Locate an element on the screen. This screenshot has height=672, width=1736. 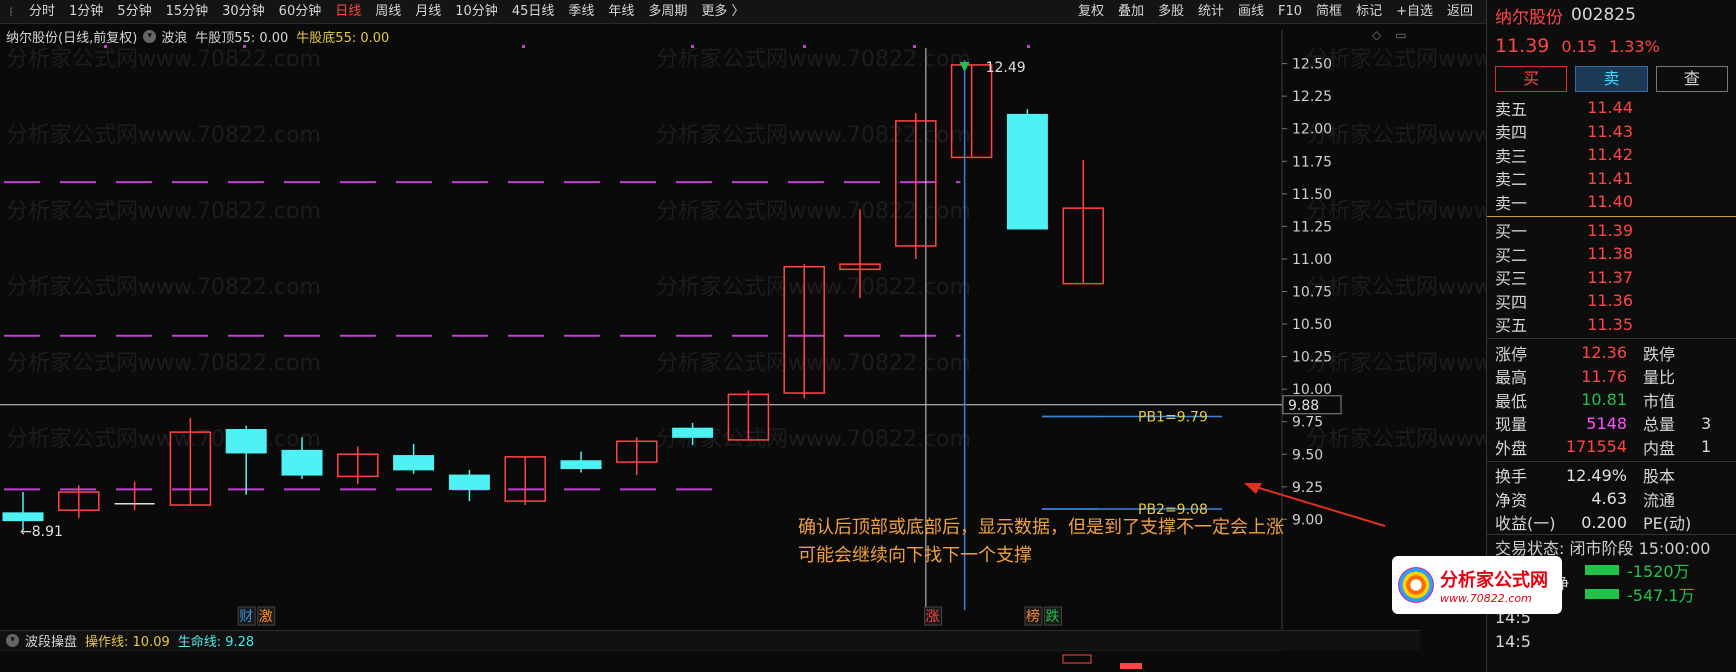
level-price: 11.44 is located at coordinates (1610, 108).